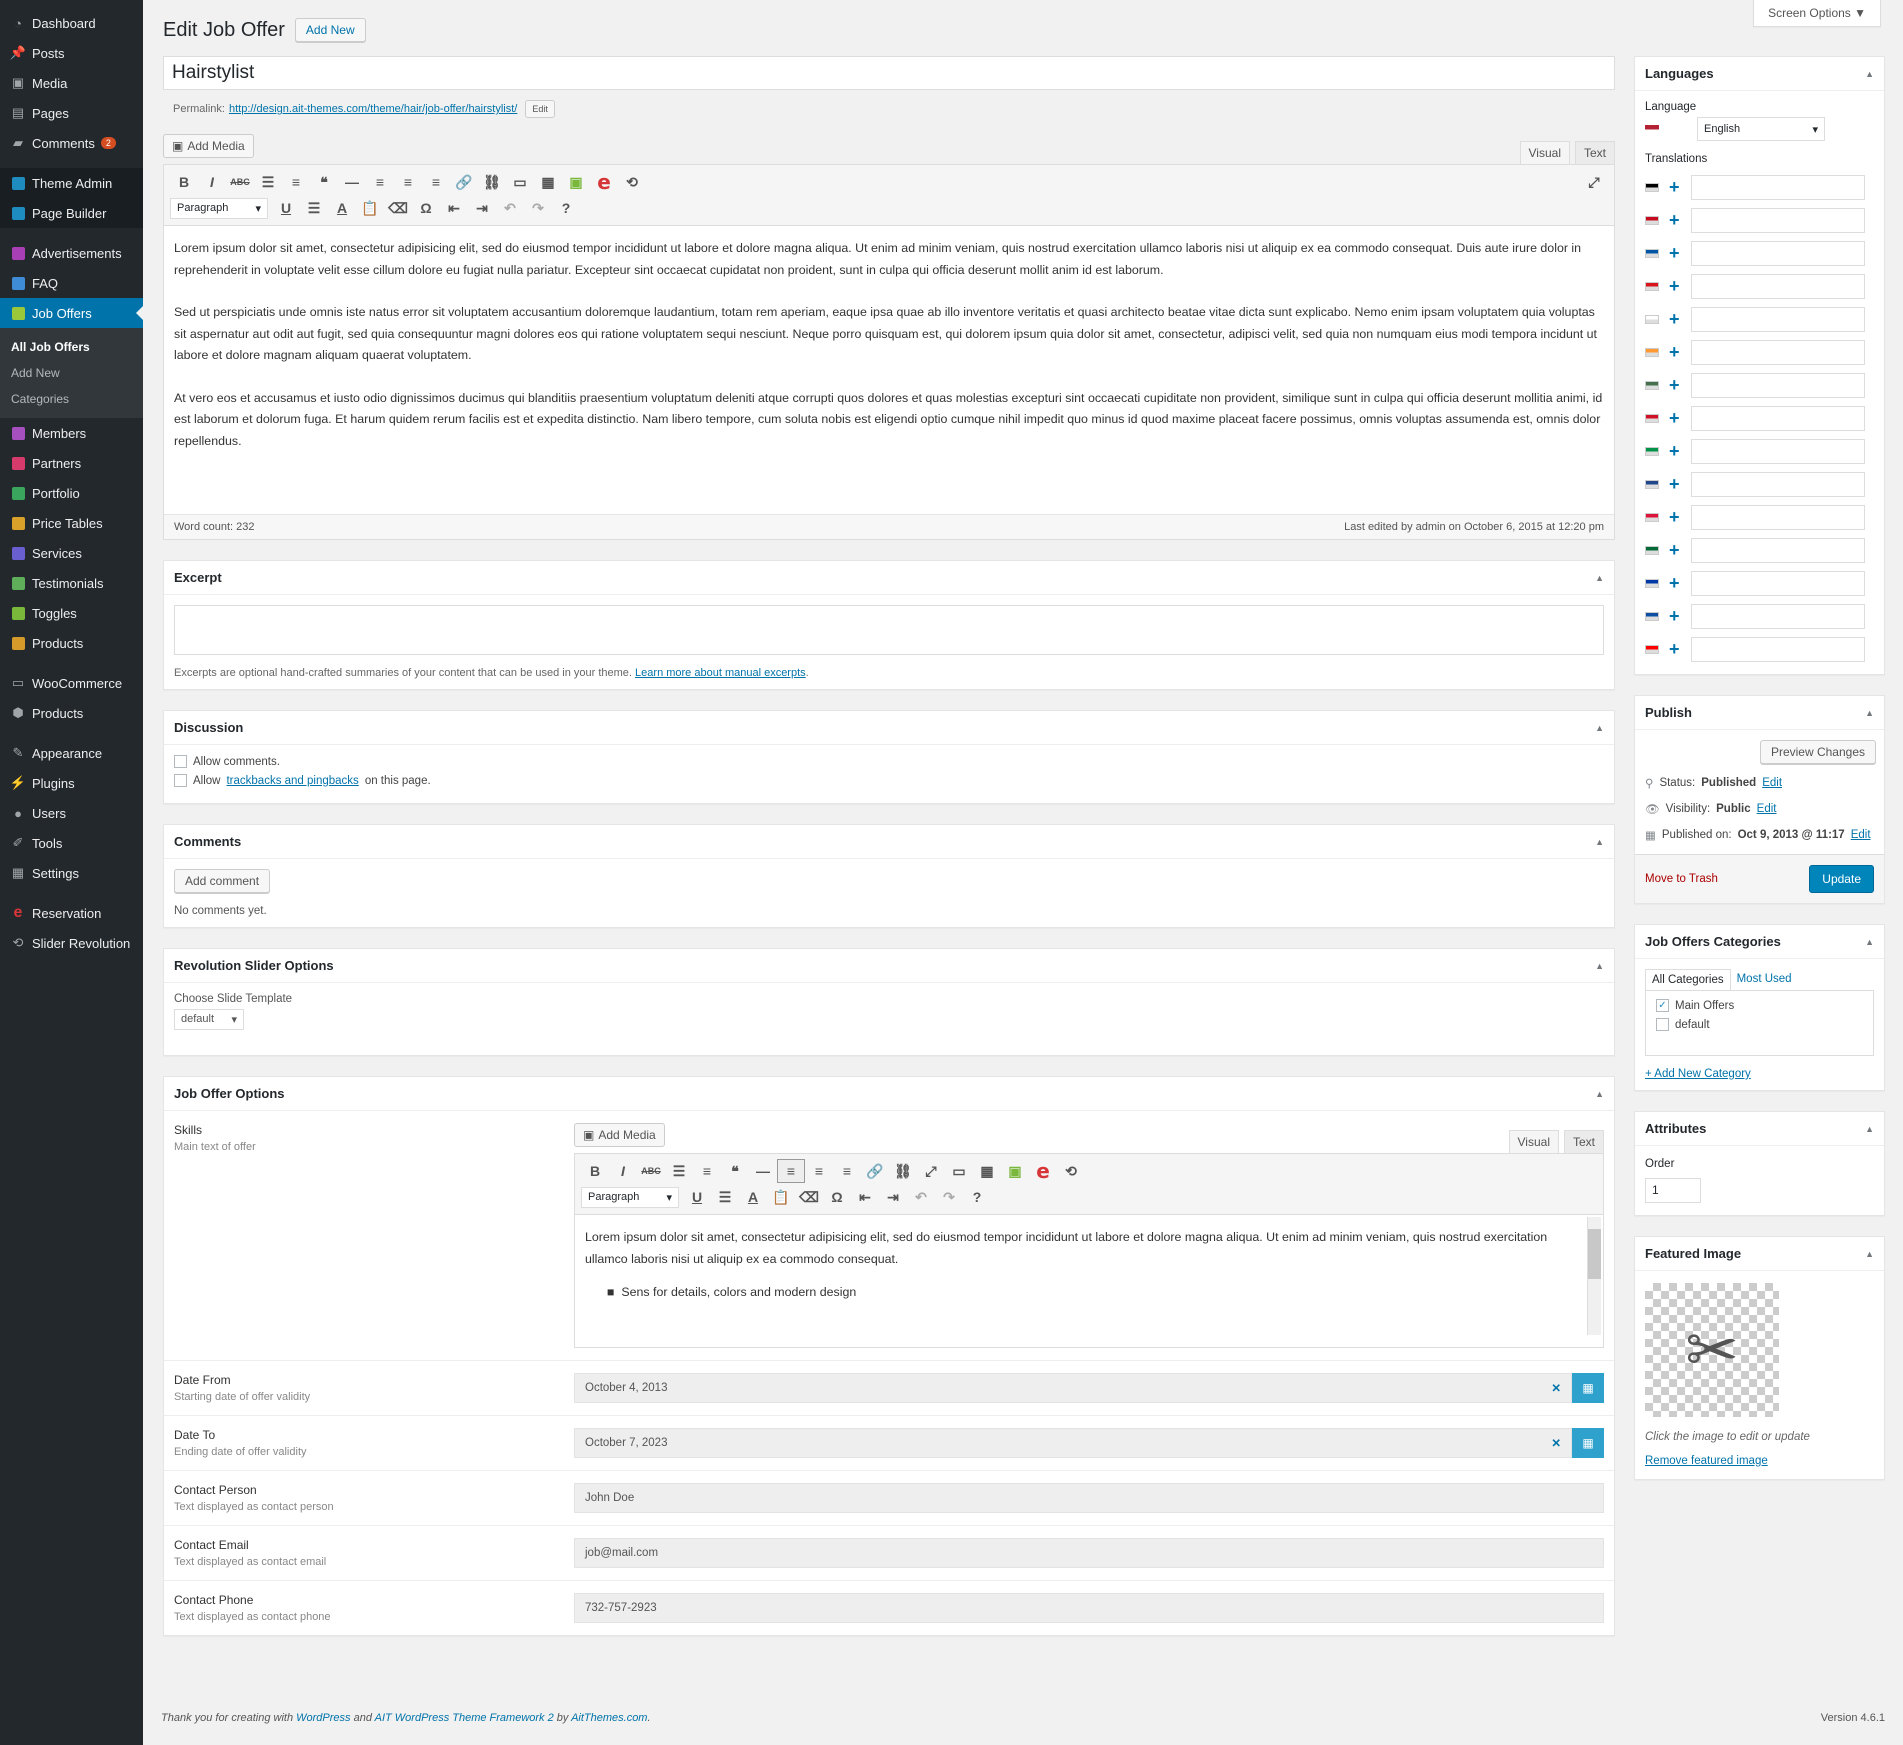  I want to click on table-icon: ▦, so click(987, 1171).